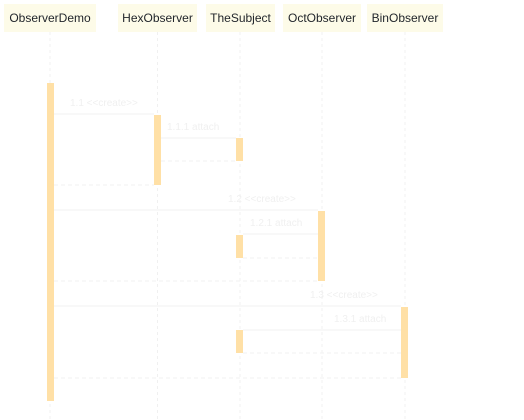  I want to click on message-1-1: 1.1 <<create>>, so click(104, 106).